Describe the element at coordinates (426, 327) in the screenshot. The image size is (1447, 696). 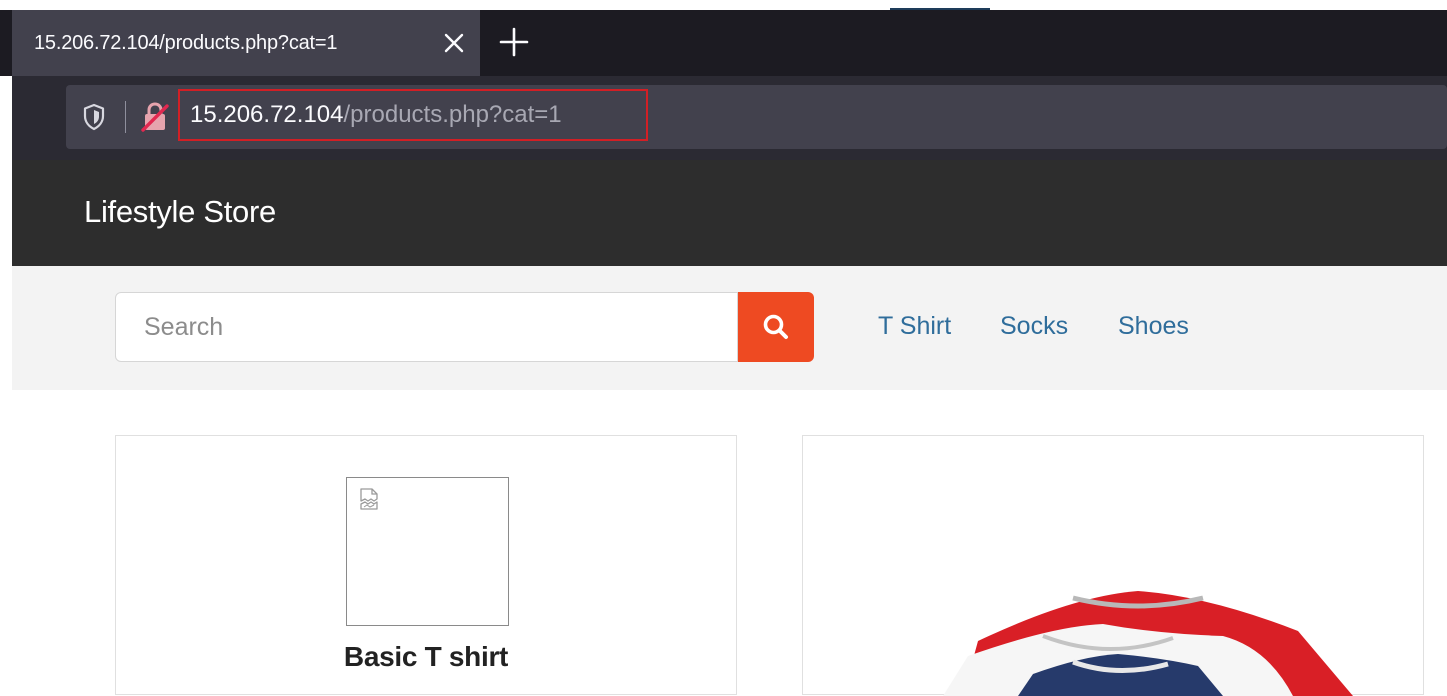
I see `search-input` at that location.